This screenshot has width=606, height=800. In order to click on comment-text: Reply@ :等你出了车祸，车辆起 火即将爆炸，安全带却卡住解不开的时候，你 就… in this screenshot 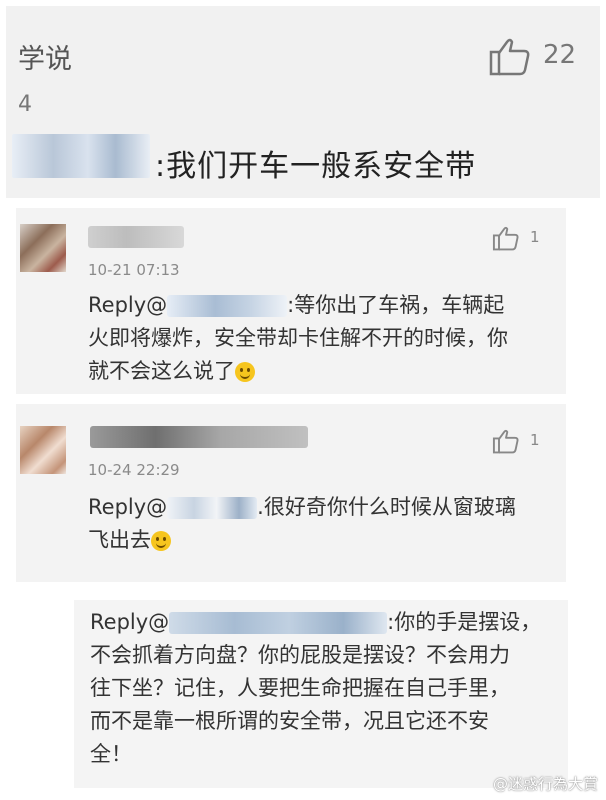, I will do `click(323, 338)`.